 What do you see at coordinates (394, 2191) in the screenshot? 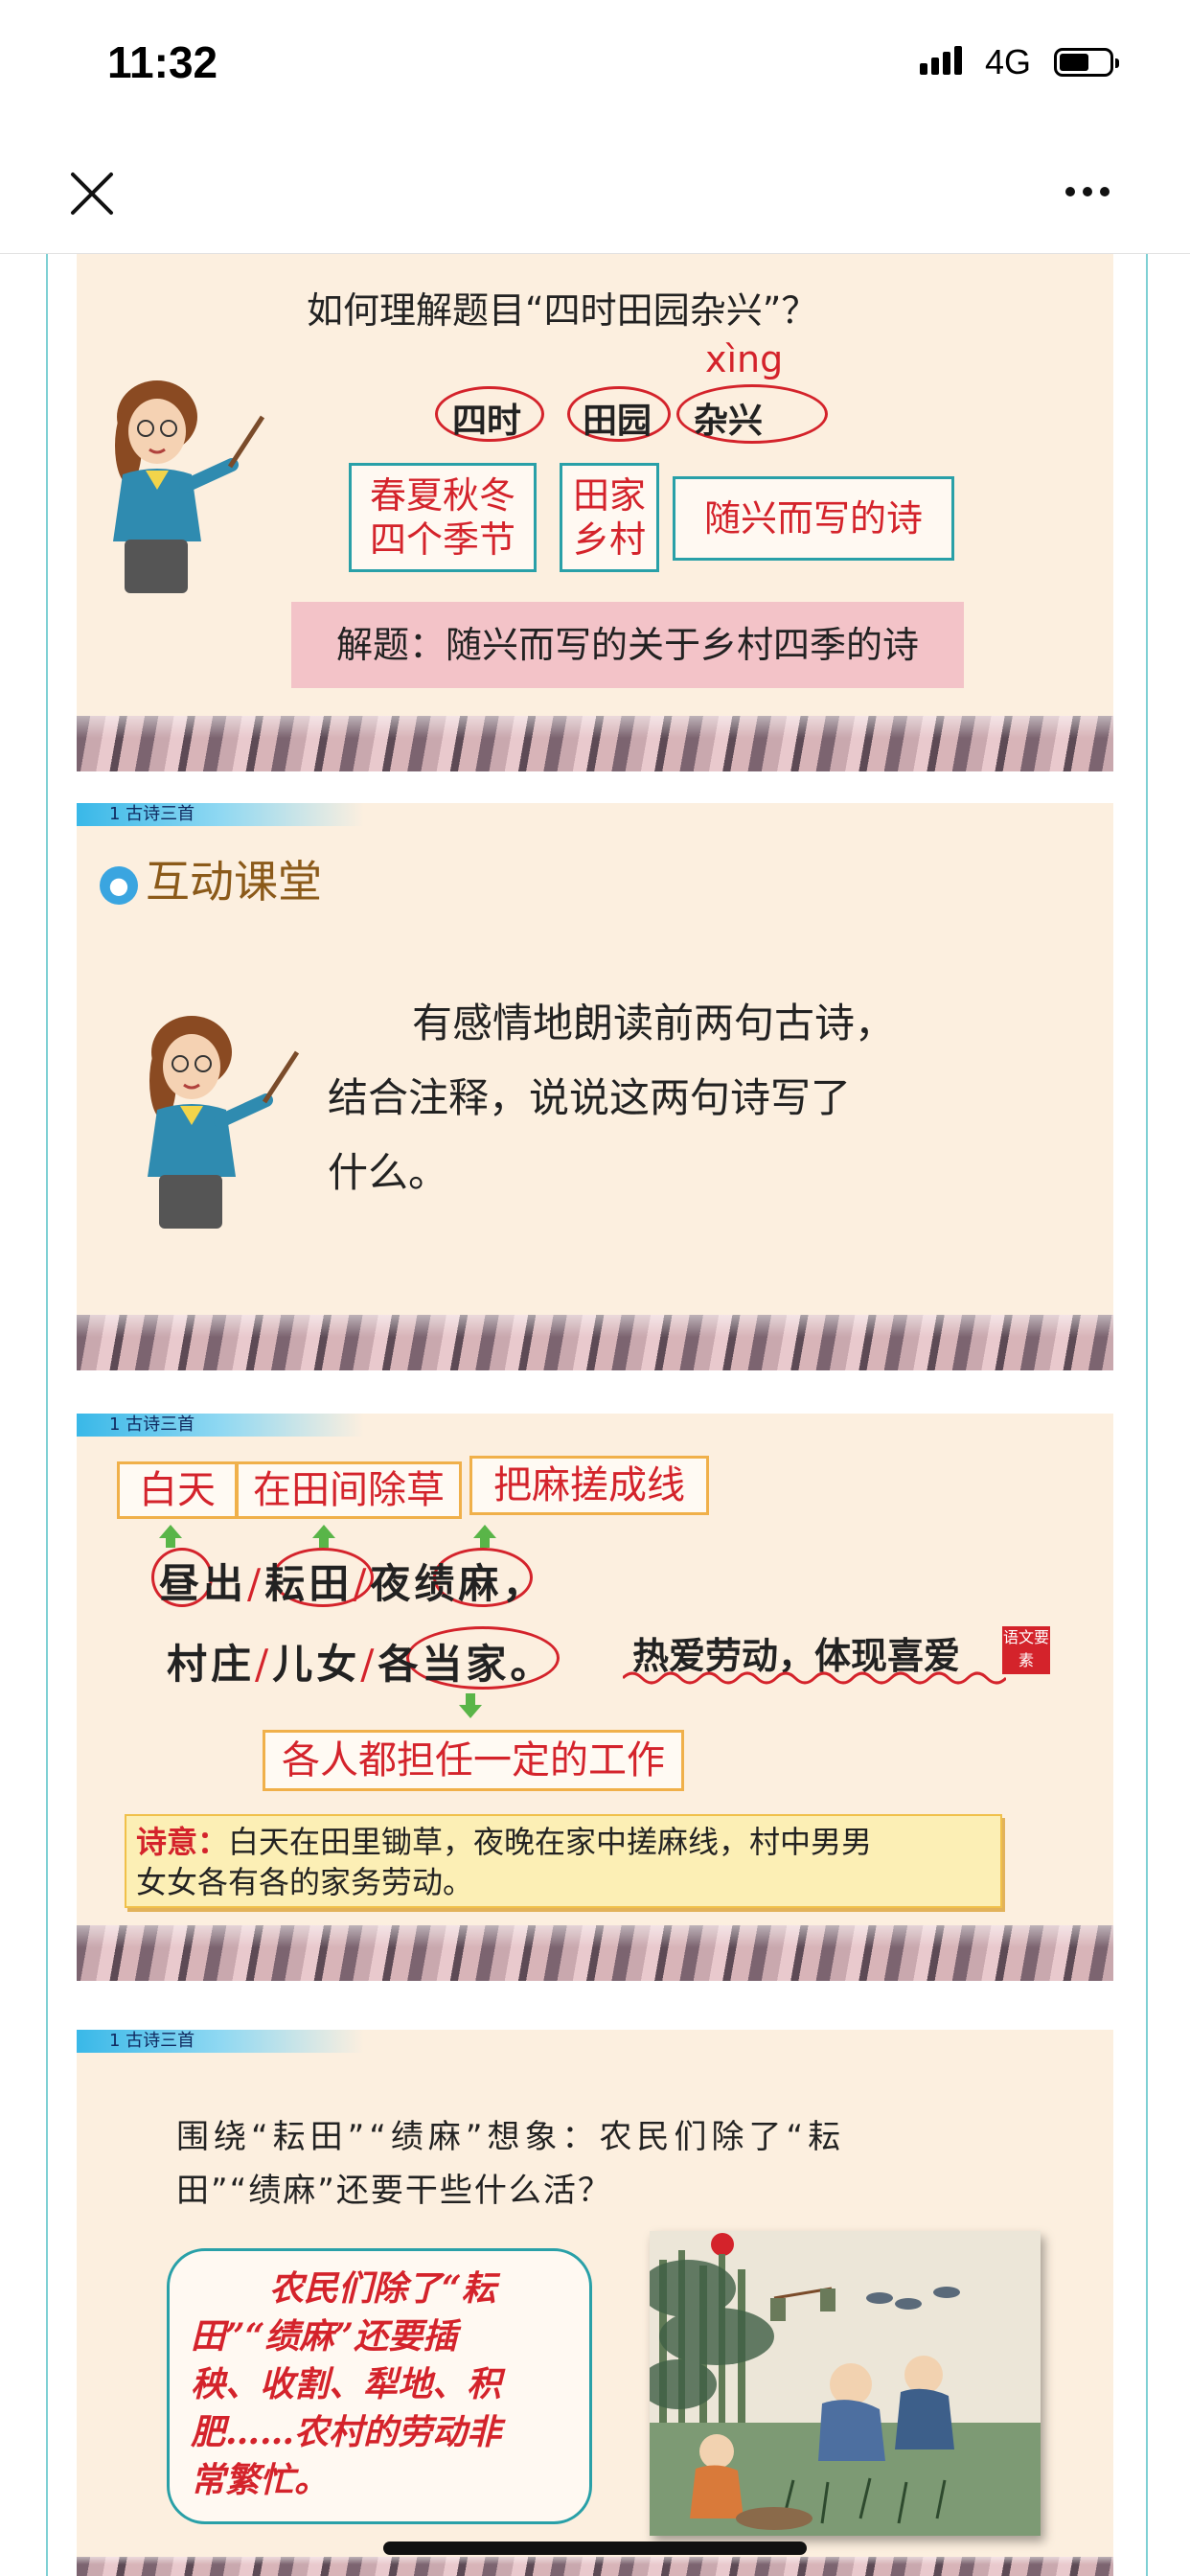
I see `question-line-2: 田”“绩麻”还要干些什么活？` at bounding box center [394, 2191].